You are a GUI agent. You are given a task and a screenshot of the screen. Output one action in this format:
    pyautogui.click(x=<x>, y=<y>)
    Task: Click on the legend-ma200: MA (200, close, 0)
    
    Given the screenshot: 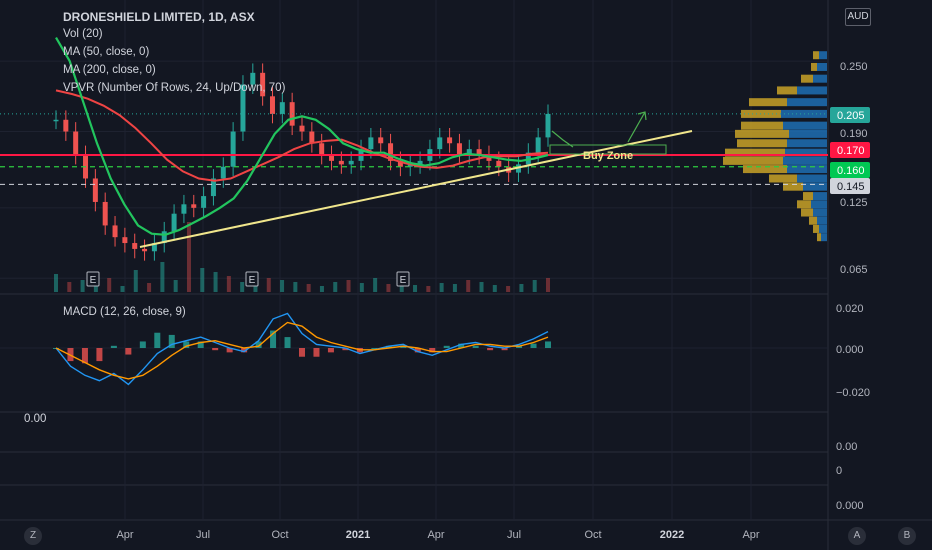 What is the action you would take?
    pyautogui.click(x=109, y=70)
    